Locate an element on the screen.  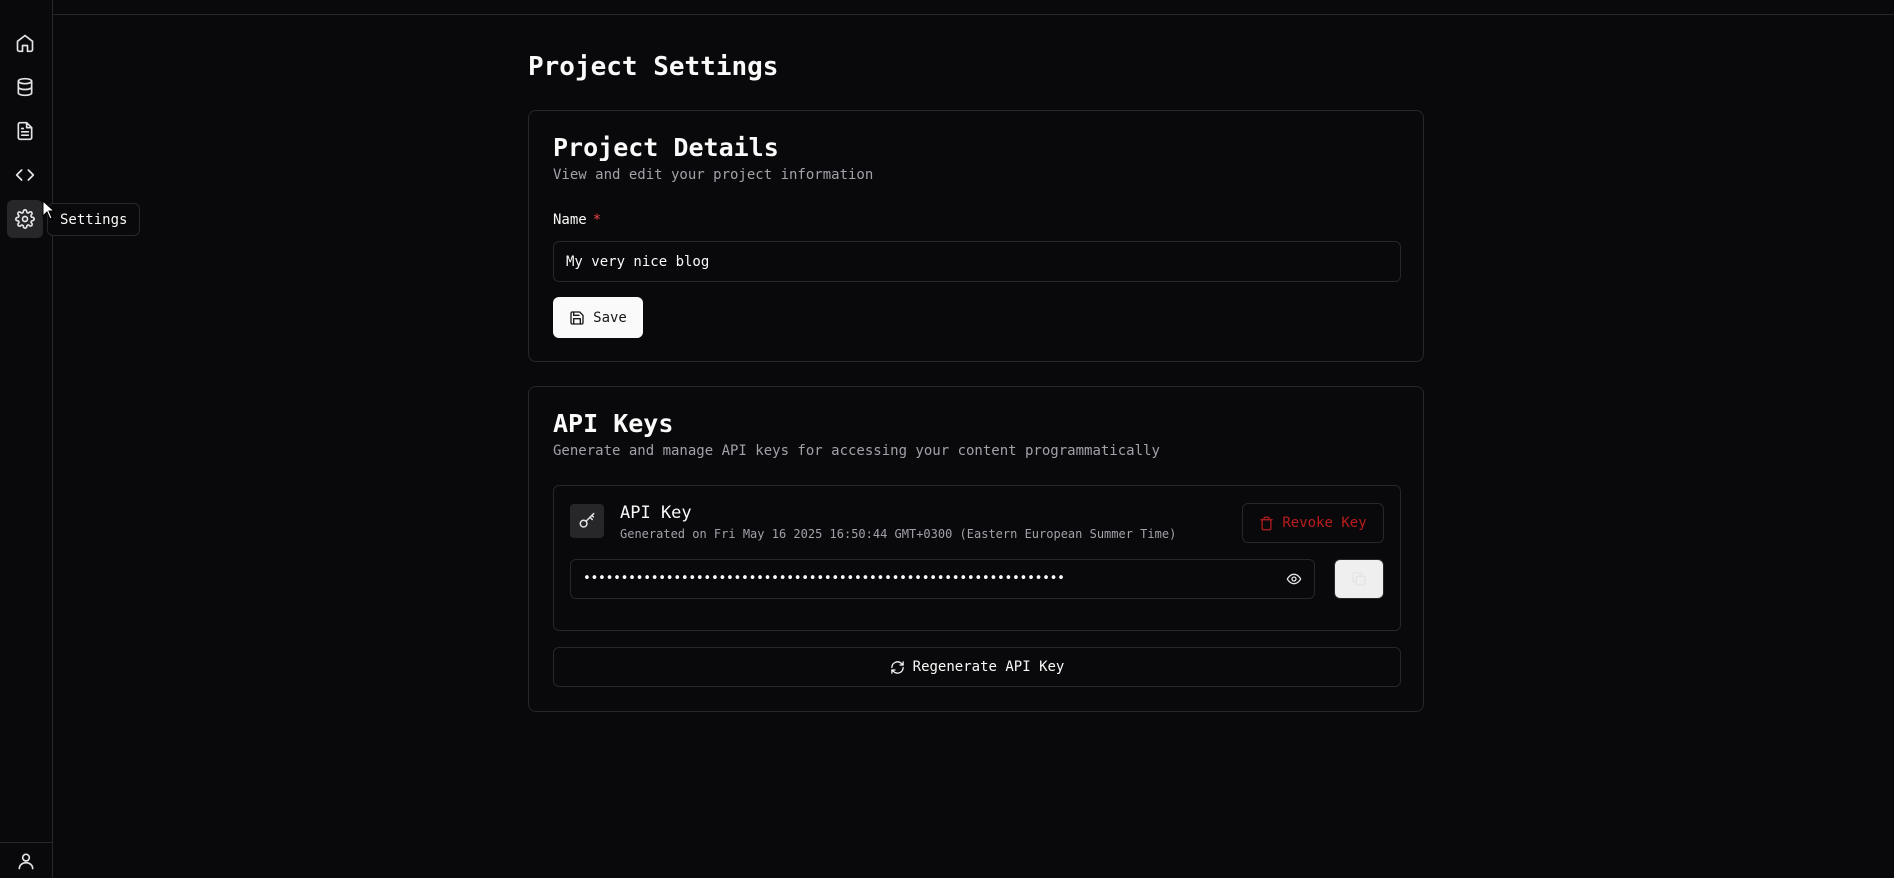
home-icon is located at coordinates (25, 43).